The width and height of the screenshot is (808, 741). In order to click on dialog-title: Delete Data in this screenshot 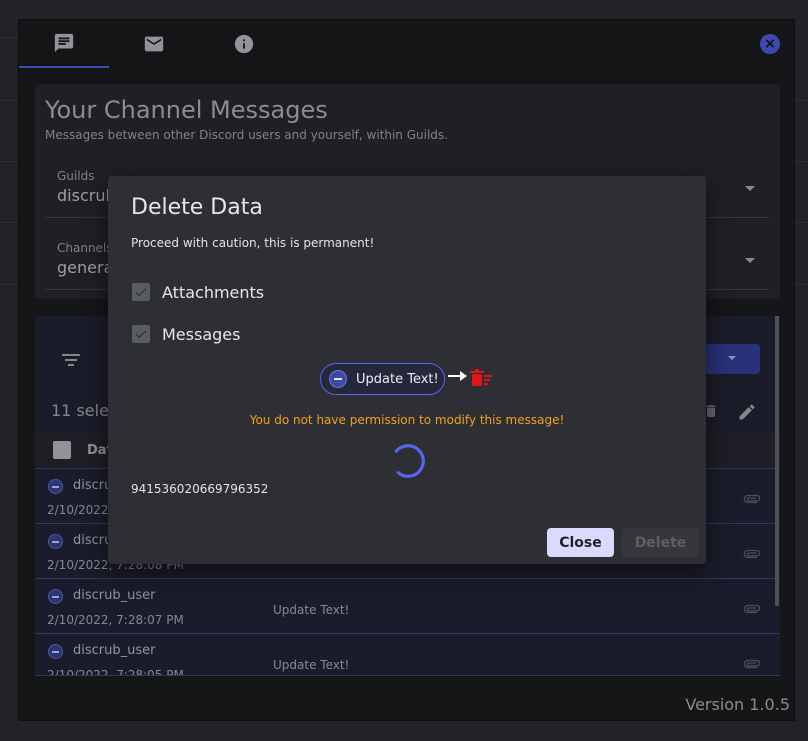, I will do `click(197, 207)`.